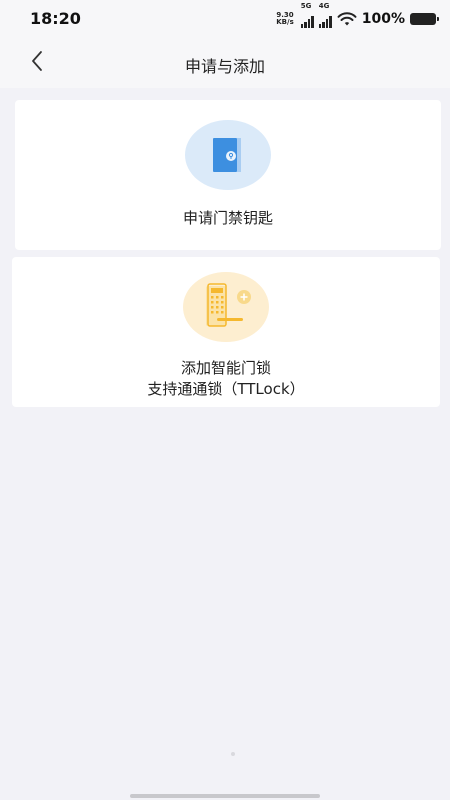 This screenshot has width=450, height=800. I want to click on signal-4g-icon: 4G, so click(325, 15).